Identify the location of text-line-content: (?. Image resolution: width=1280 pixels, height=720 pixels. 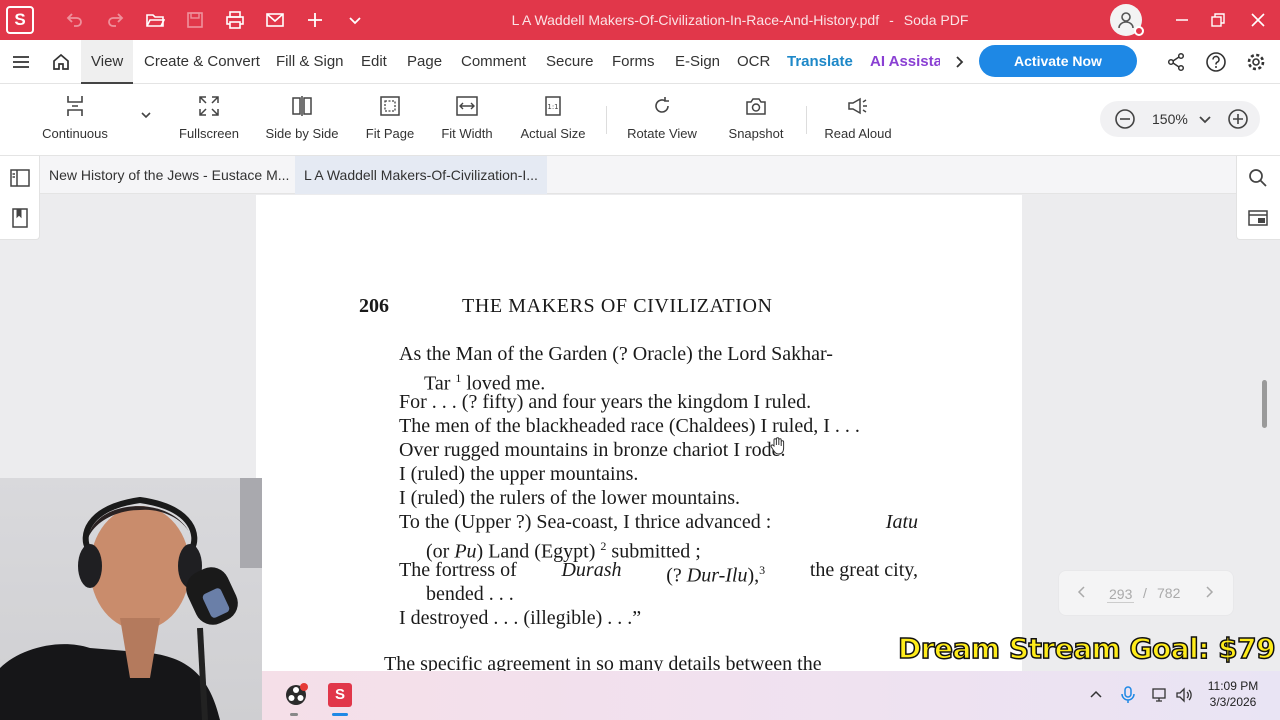
(674, 575).